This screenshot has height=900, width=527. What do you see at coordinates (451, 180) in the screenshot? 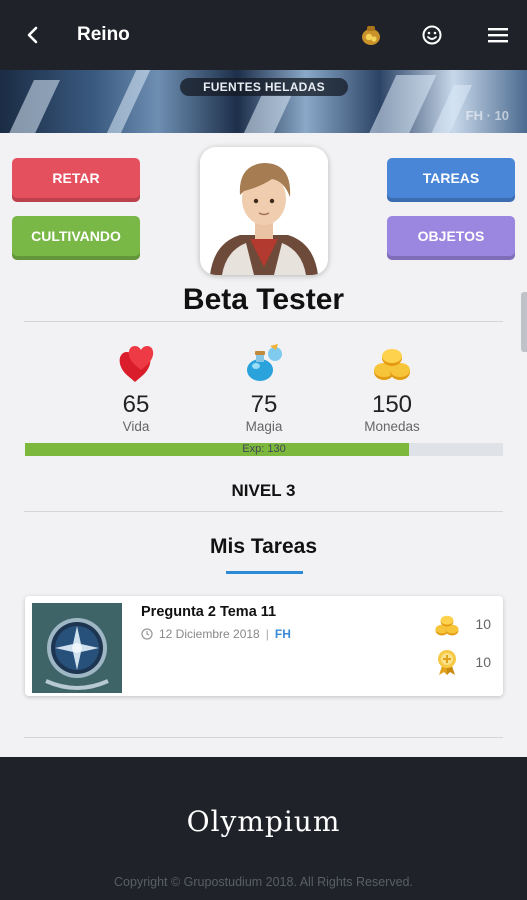
I see `tasks-button: TAREAS` at bounding box center [451, 180].